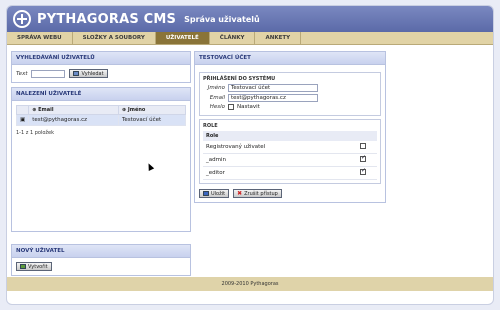 This screenshot has width=500, height=310. Describe the element at coordinates (240, 193) in the screenshot. I see `close-icon: ✖` at that location.